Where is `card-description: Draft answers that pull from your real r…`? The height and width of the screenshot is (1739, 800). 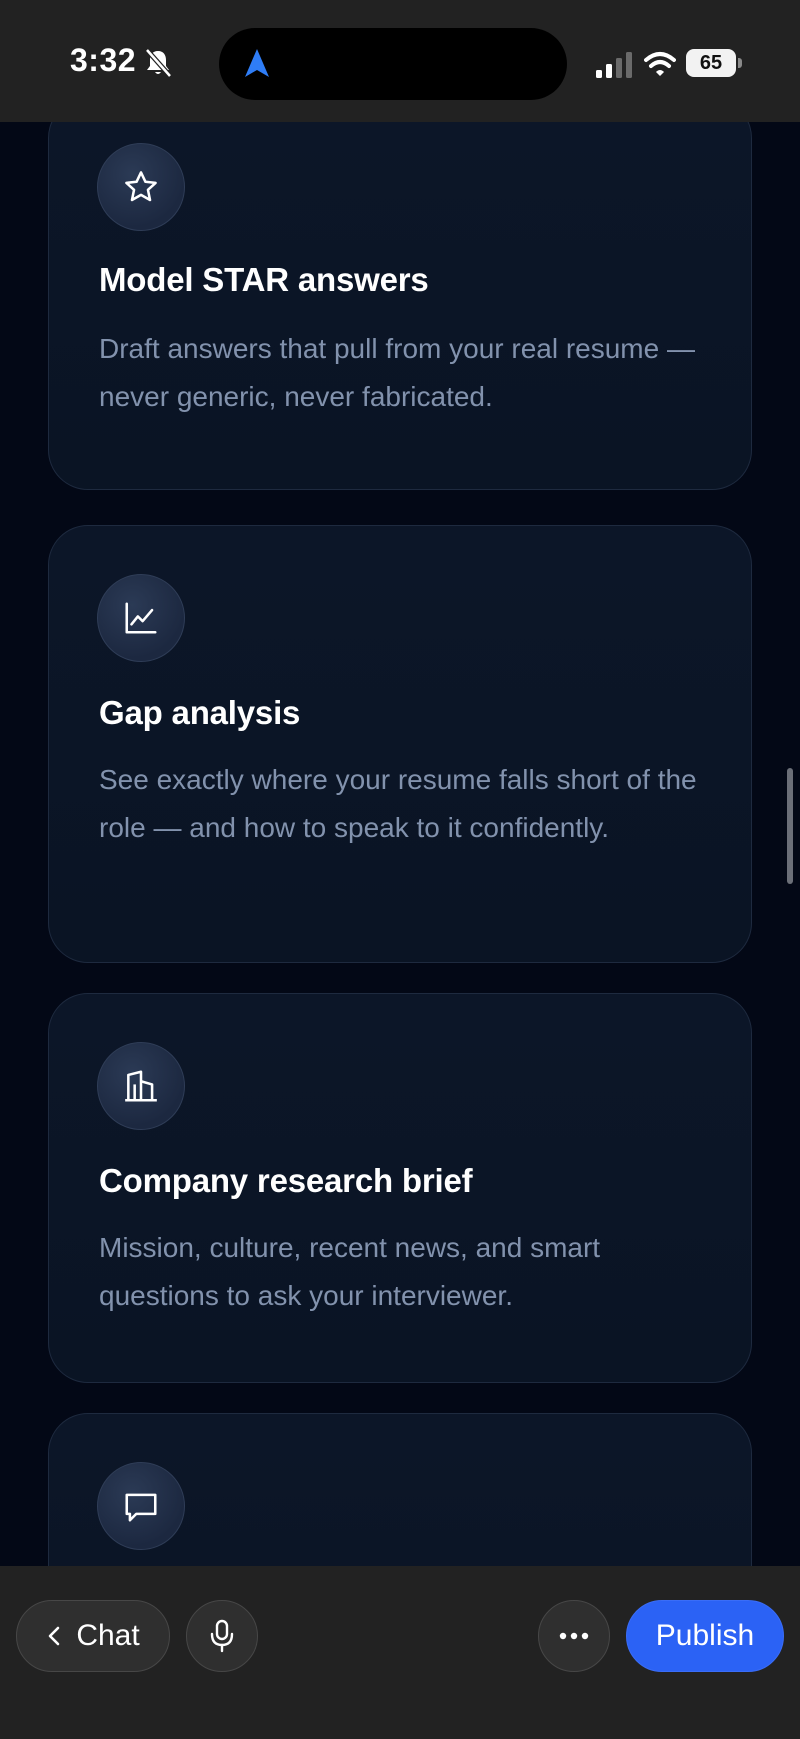 card-description: Draft answers that pull from your real r… is located at coordinates (397, 372).